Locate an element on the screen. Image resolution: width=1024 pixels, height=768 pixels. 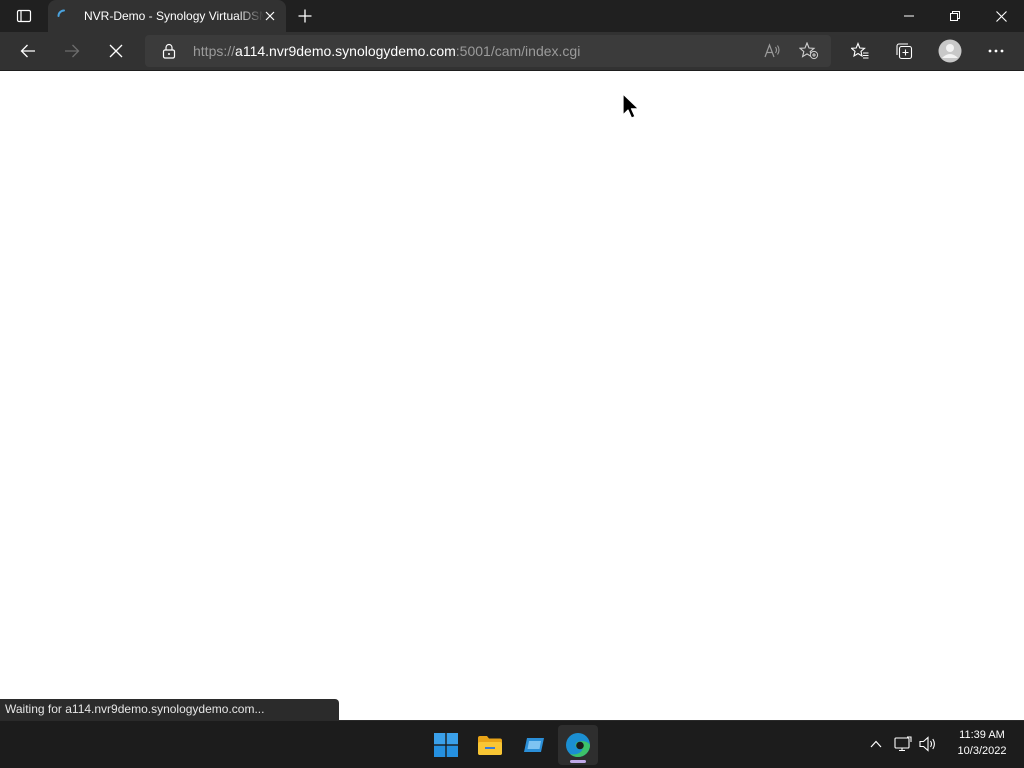
url-scheme: https:// is located at coordinates (214, 51).